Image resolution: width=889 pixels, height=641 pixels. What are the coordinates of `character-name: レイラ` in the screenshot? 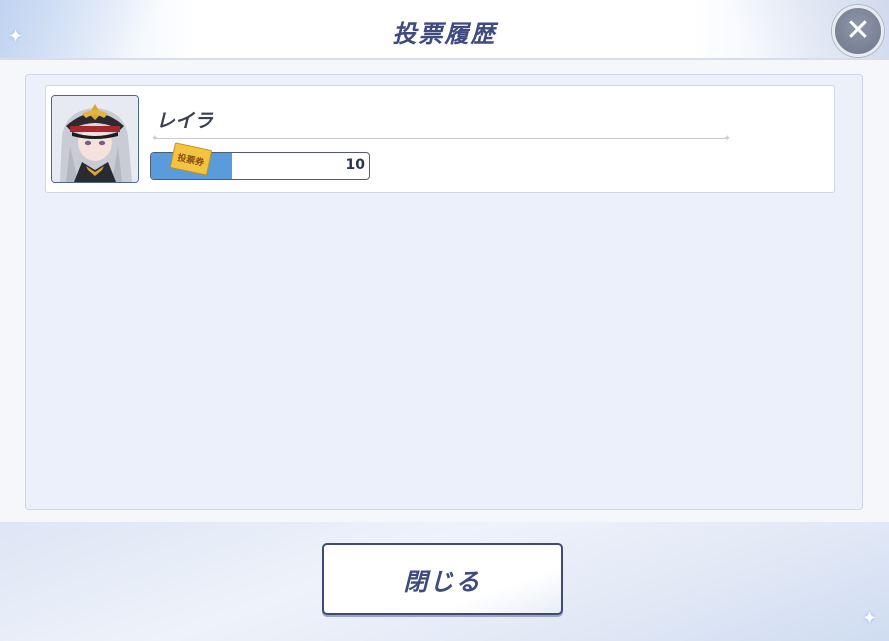 It's located at (185, 121).